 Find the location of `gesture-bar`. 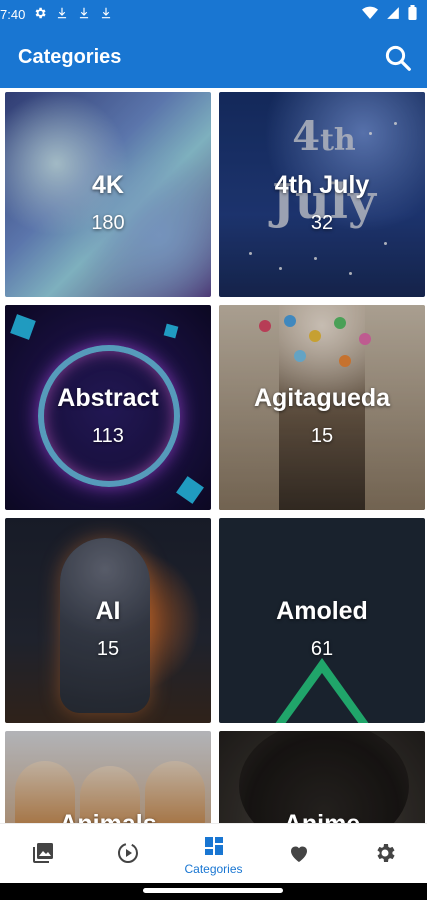

gesture-bar is located at coordinates (213, 891).